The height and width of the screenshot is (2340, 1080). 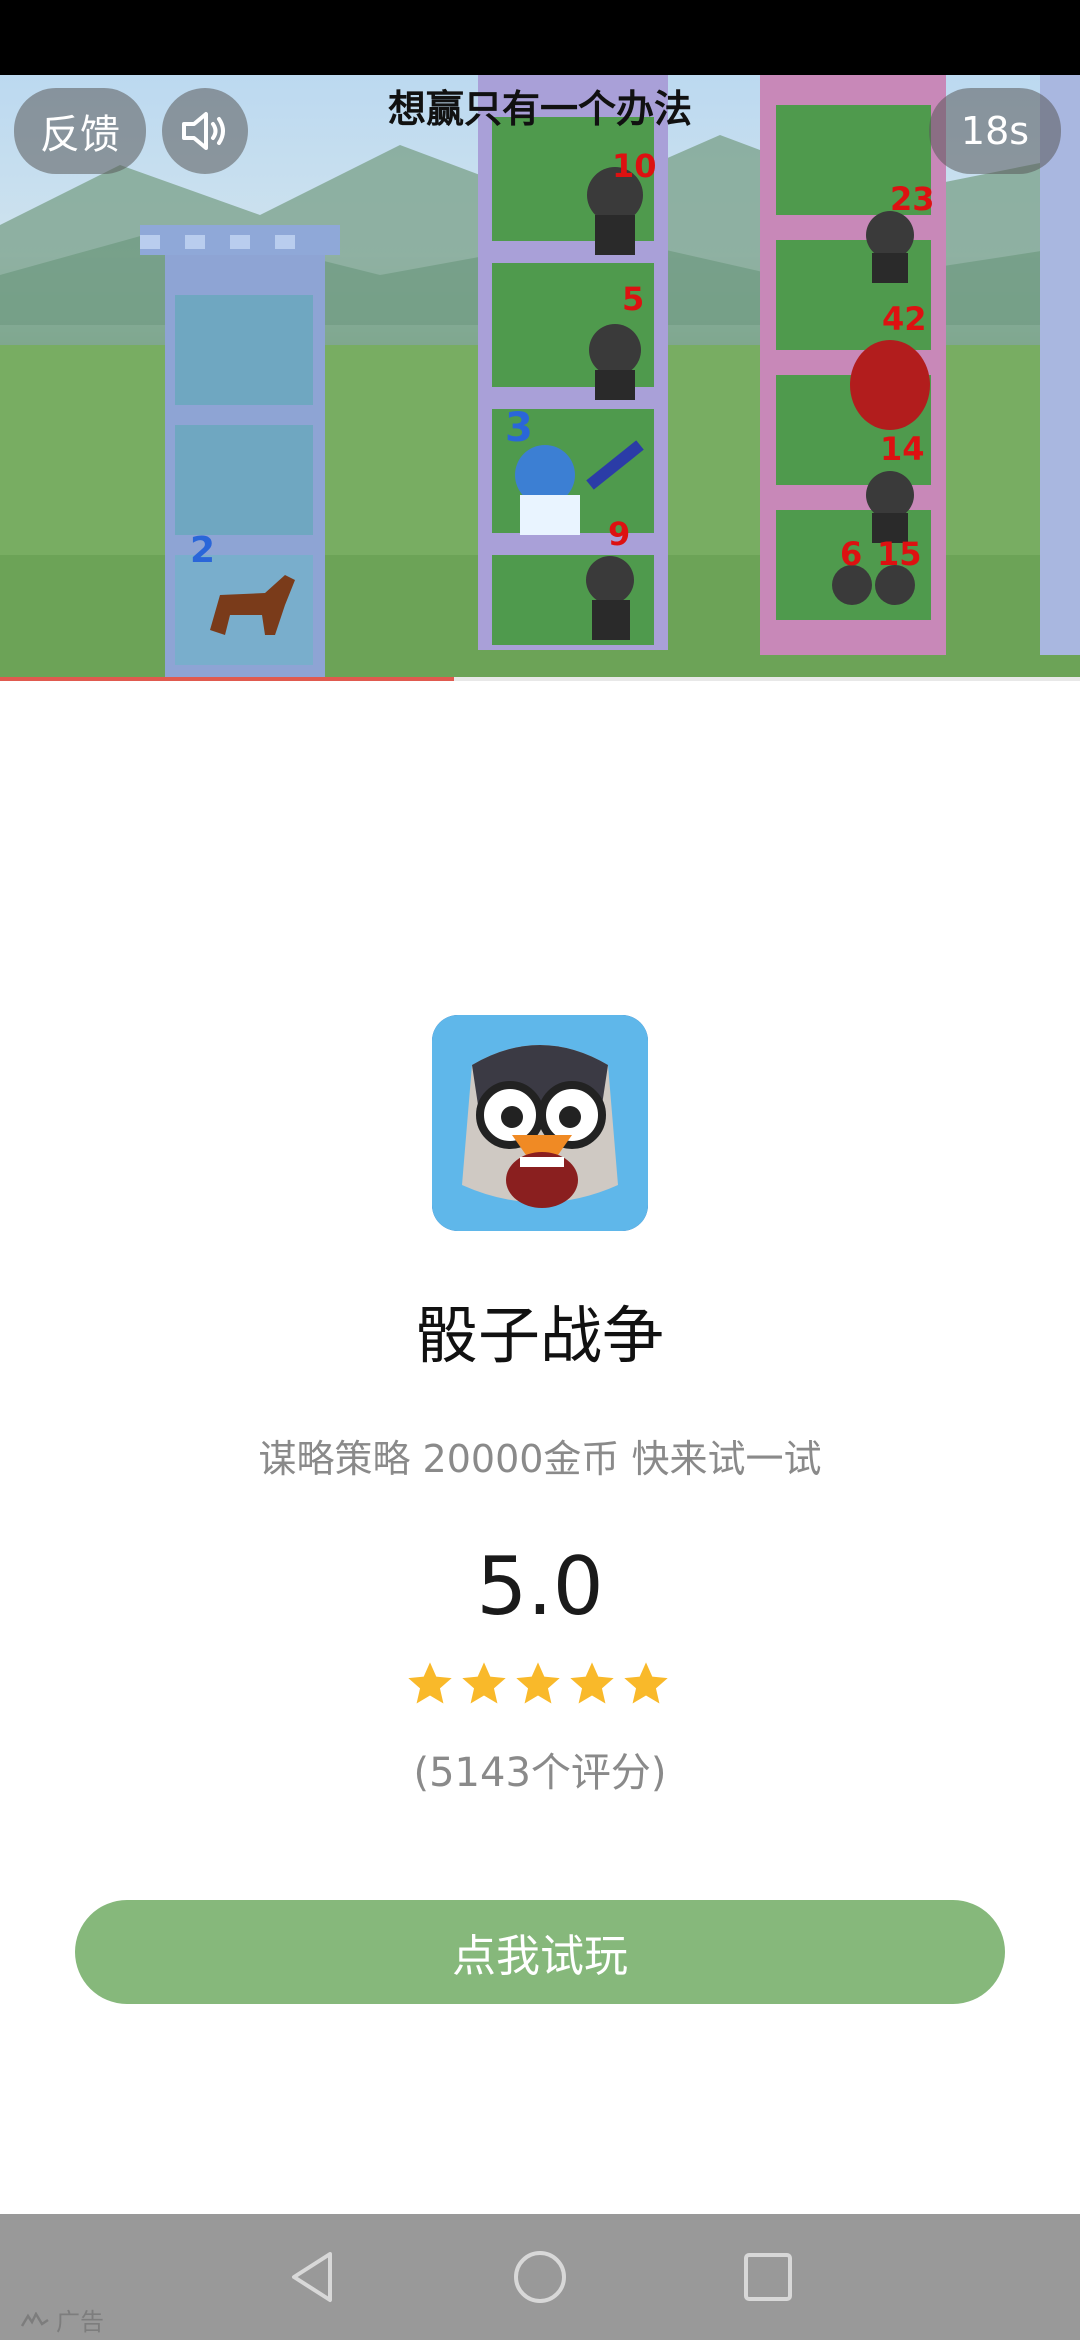 I want to click on enemy-power: 15, so click(x=899, y=554).